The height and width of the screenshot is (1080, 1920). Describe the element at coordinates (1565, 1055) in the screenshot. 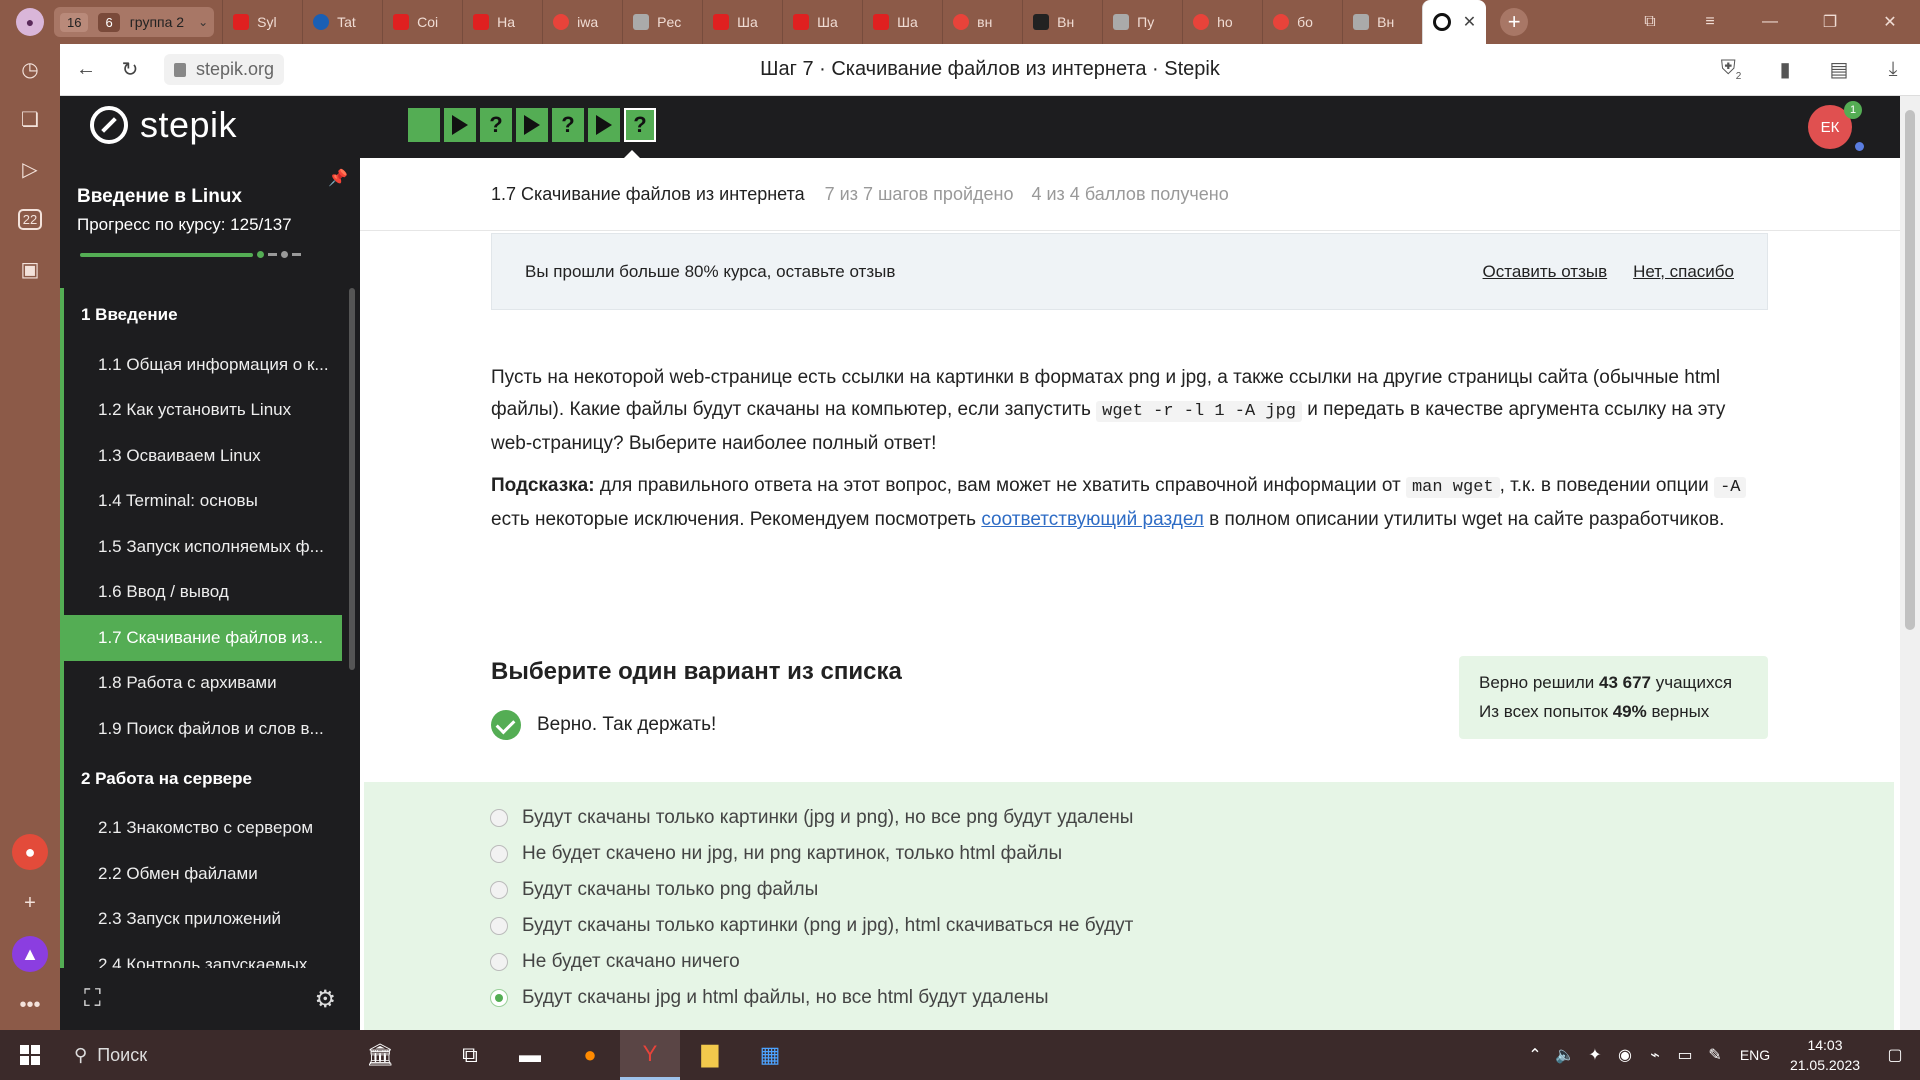

I see `volume-icon: 🔈` at that location.